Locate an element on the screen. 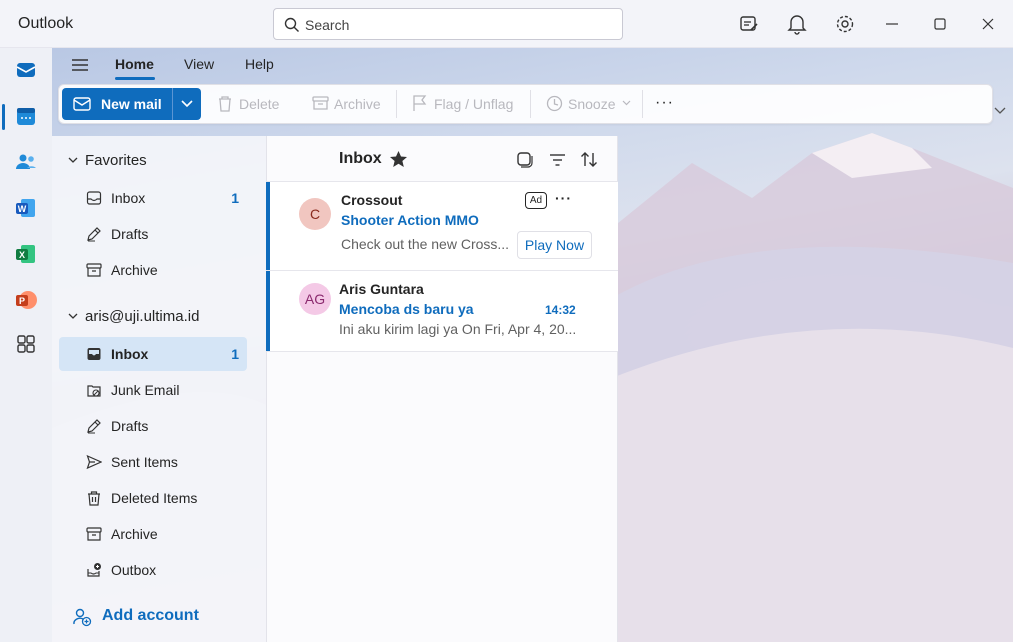  star-icon is located at coordinates (398, 159).